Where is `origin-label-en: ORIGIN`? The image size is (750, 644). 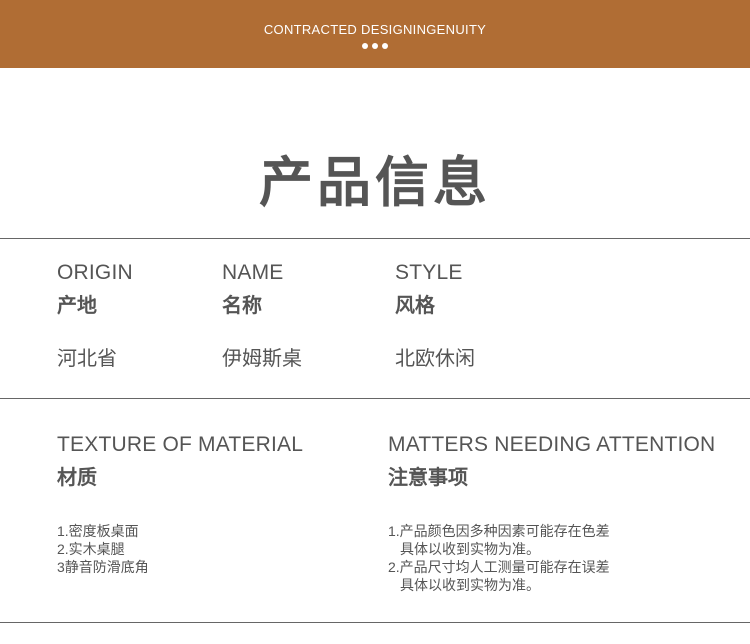
origin-label-en: ORIGIN is located at coordinates (95, 272).